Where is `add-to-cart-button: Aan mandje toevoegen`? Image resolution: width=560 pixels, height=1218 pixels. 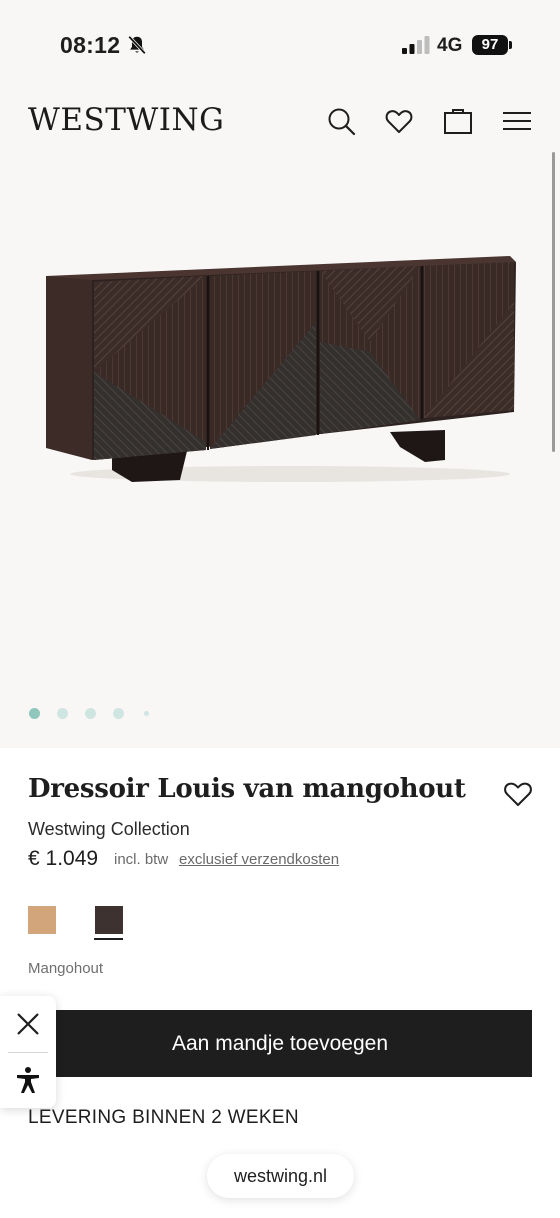
add-to-cart-button: Aan mandje toevoegen is located at coordinates (280, 1043).